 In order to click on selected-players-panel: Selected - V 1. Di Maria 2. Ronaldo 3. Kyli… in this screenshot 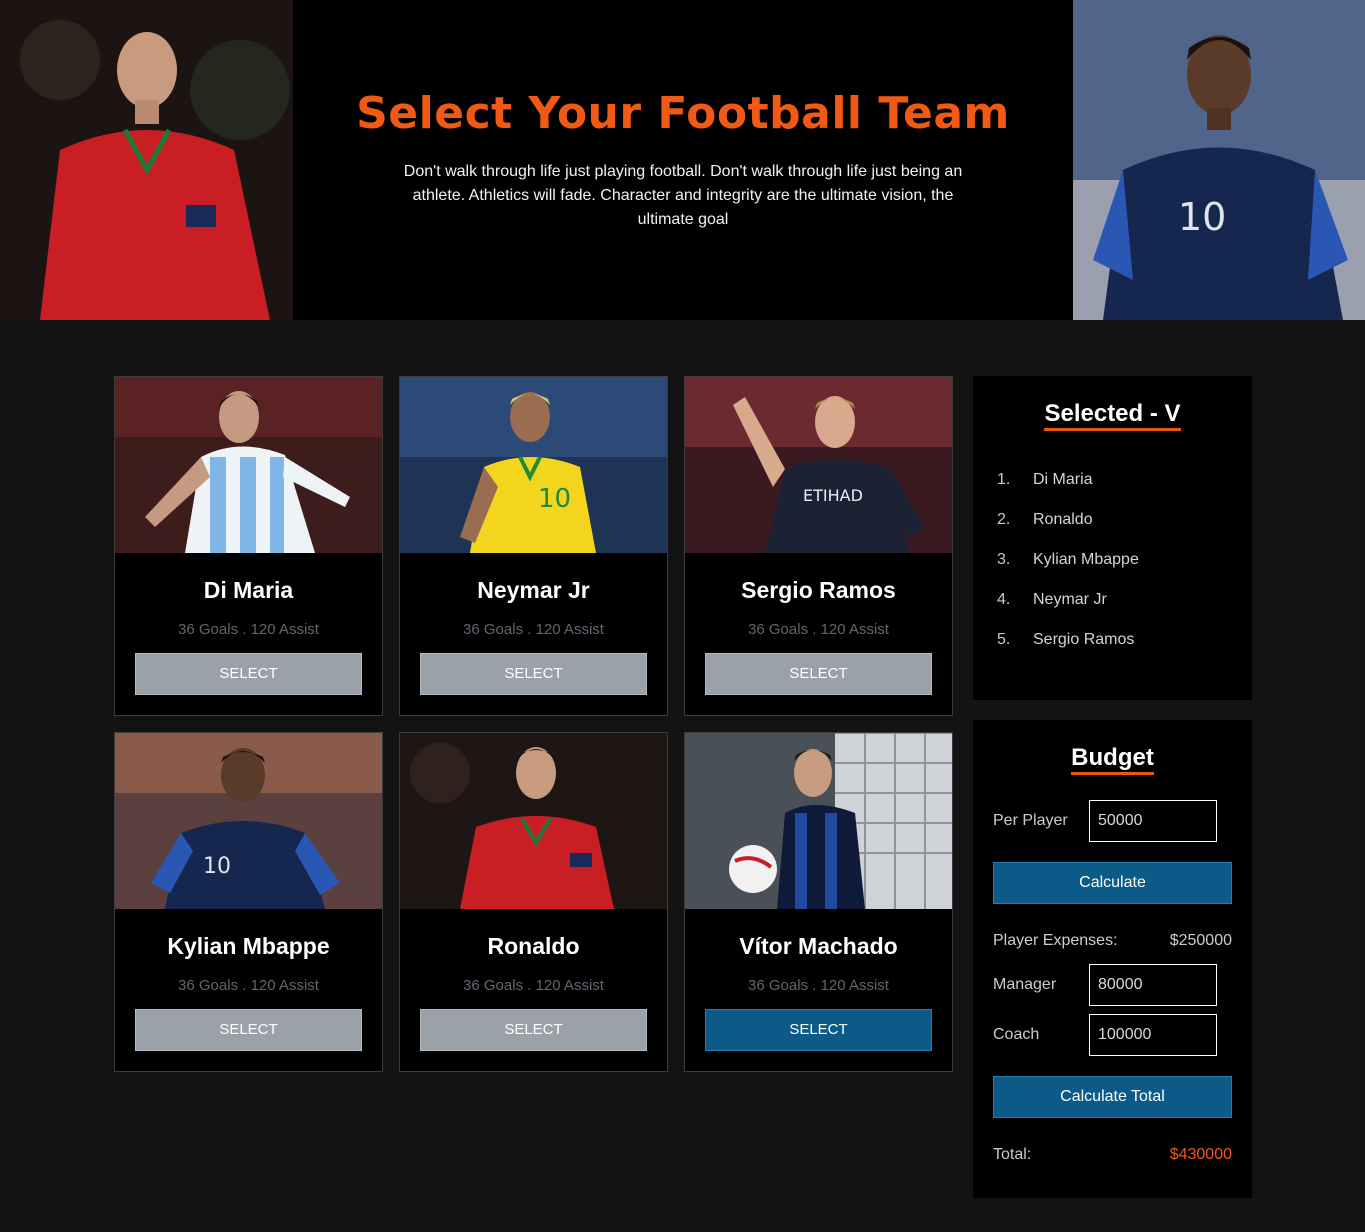, I will do `click(1112, 538)`.